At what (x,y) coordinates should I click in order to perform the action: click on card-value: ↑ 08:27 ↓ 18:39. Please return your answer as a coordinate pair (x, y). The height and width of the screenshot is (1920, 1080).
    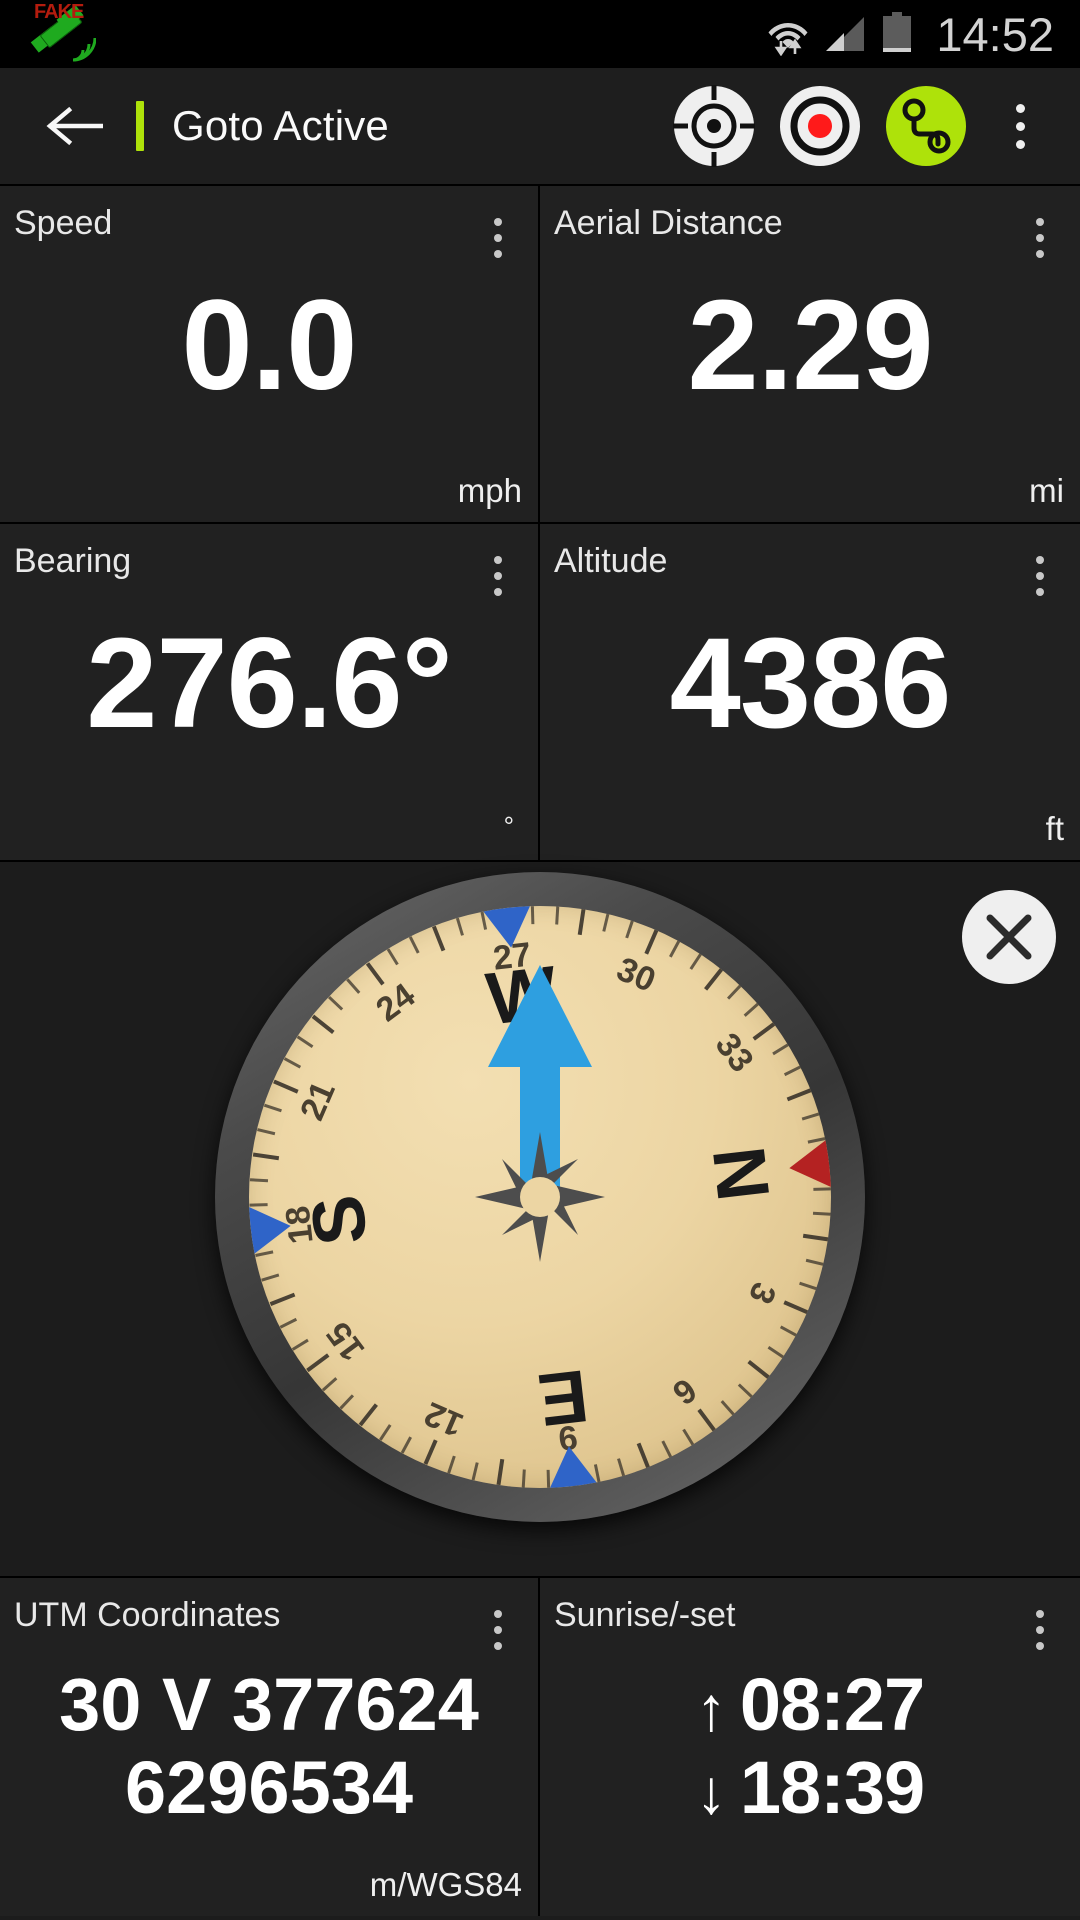
    Looking at the image, I should click on (810, 1746).